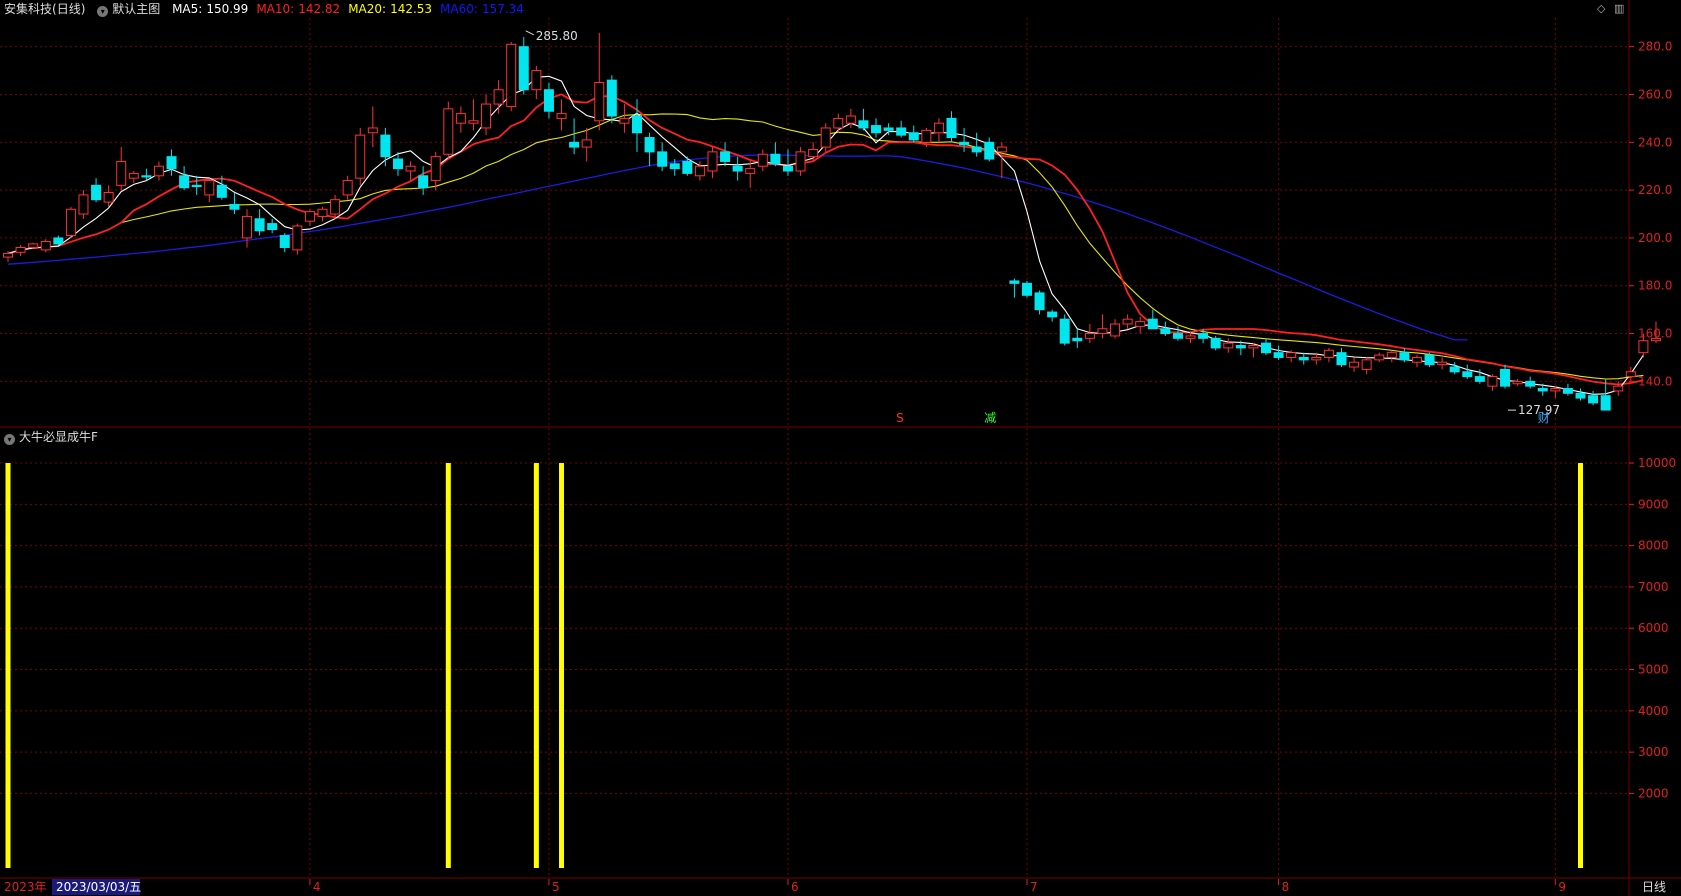 This screenshot has height=896, width=1681. What do you see at coordinates (1544, 418) in the screenshot?
I see `event-marker: 财` at bounding box center [1544, 418].